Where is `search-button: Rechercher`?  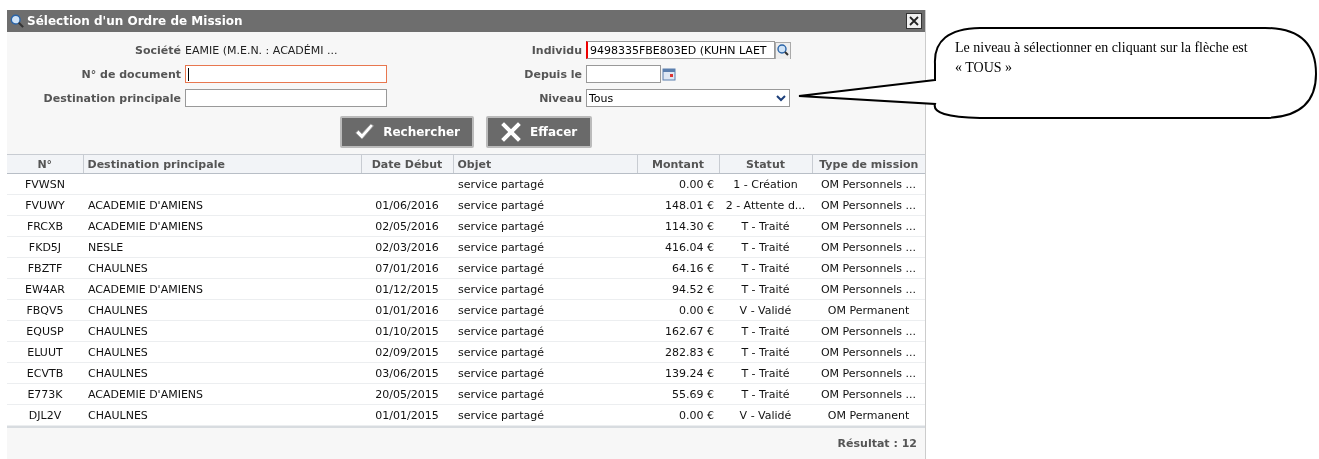
search-button: Rechercher is located at coordinates (407, 132).